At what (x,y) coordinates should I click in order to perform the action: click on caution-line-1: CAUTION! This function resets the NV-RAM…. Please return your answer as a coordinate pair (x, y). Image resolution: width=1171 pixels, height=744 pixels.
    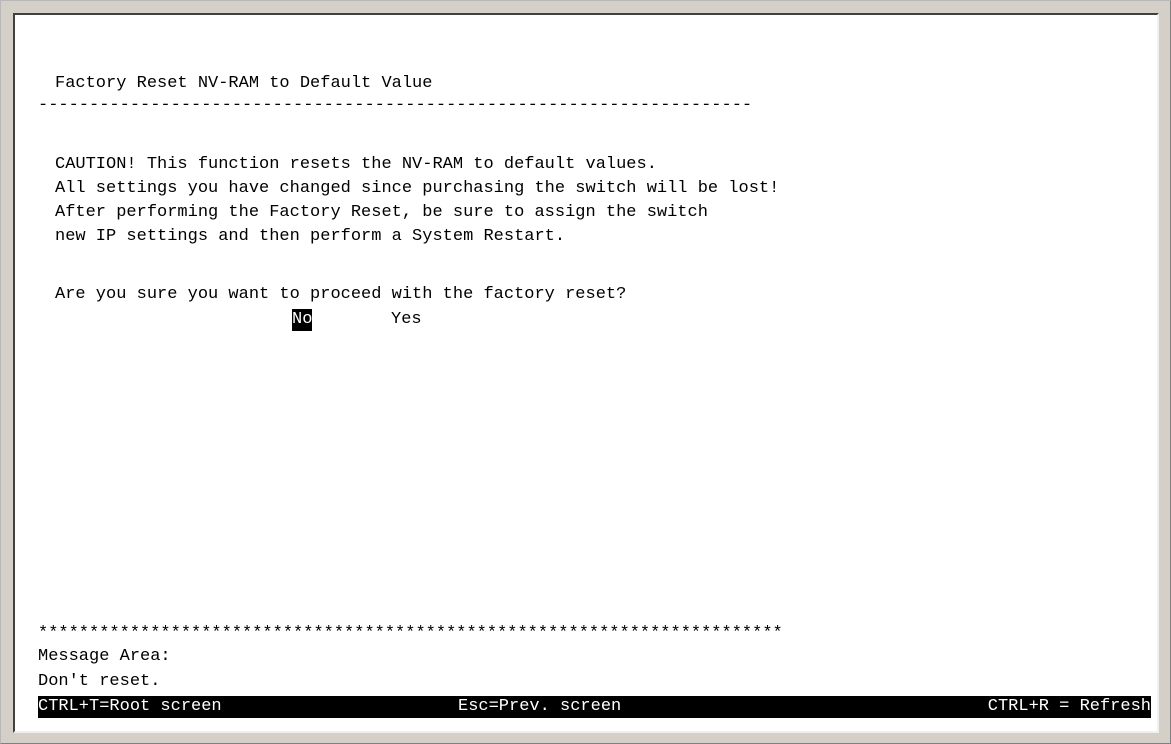
    Looking at the image, I should click on (356, 164).